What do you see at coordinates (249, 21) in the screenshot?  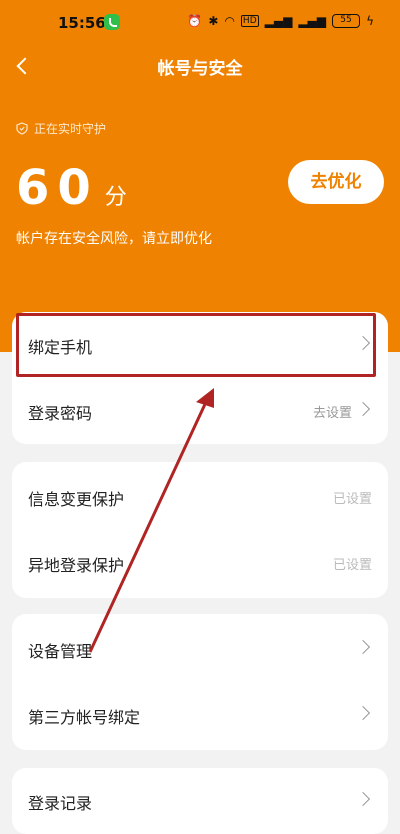 I see `hd-icon: HD` at bounding box center [249, 21].